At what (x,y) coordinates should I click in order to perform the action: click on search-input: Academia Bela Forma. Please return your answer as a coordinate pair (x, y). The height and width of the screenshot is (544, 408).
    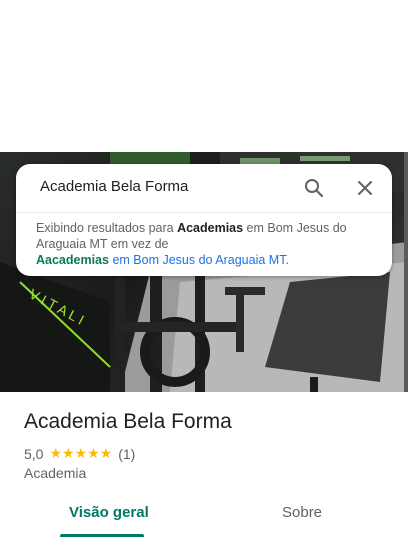
    Looking at the image, I should click on (114, 186).